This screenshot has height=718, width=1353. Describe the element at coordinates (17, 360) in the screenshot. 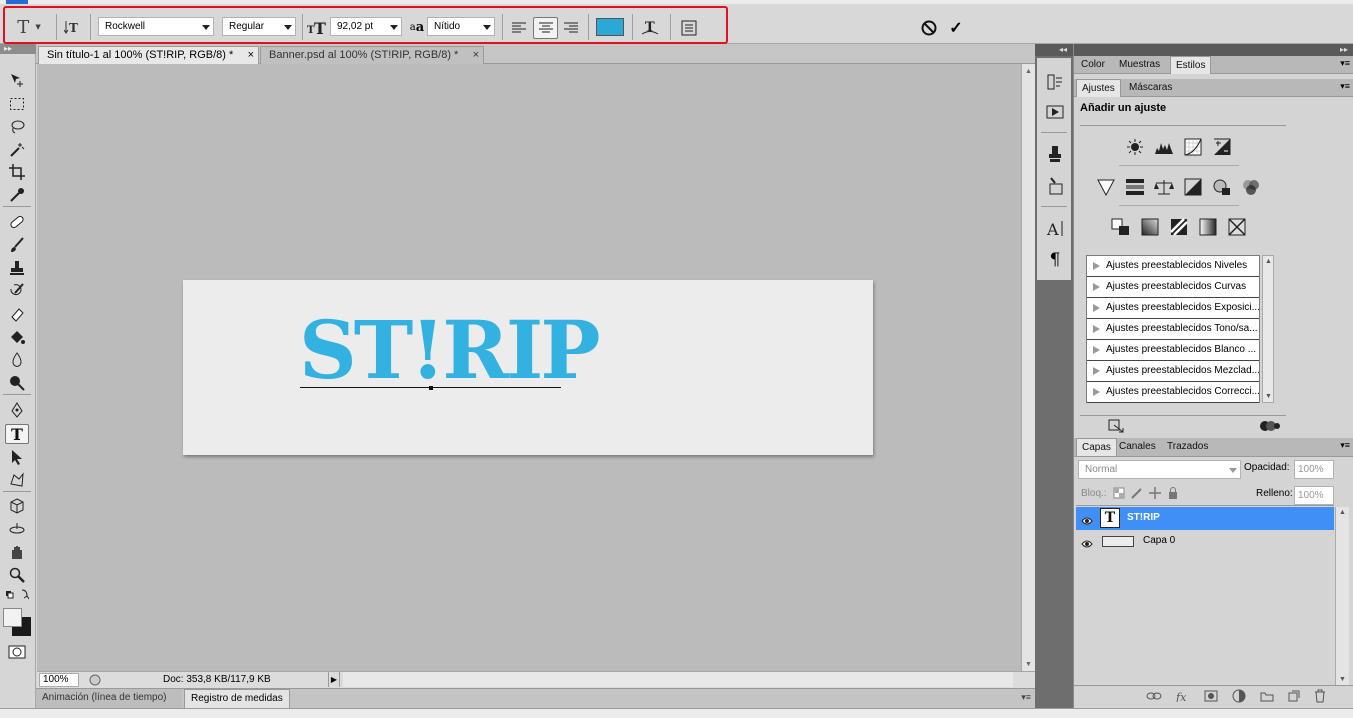

I see `blur-tool` at that location.